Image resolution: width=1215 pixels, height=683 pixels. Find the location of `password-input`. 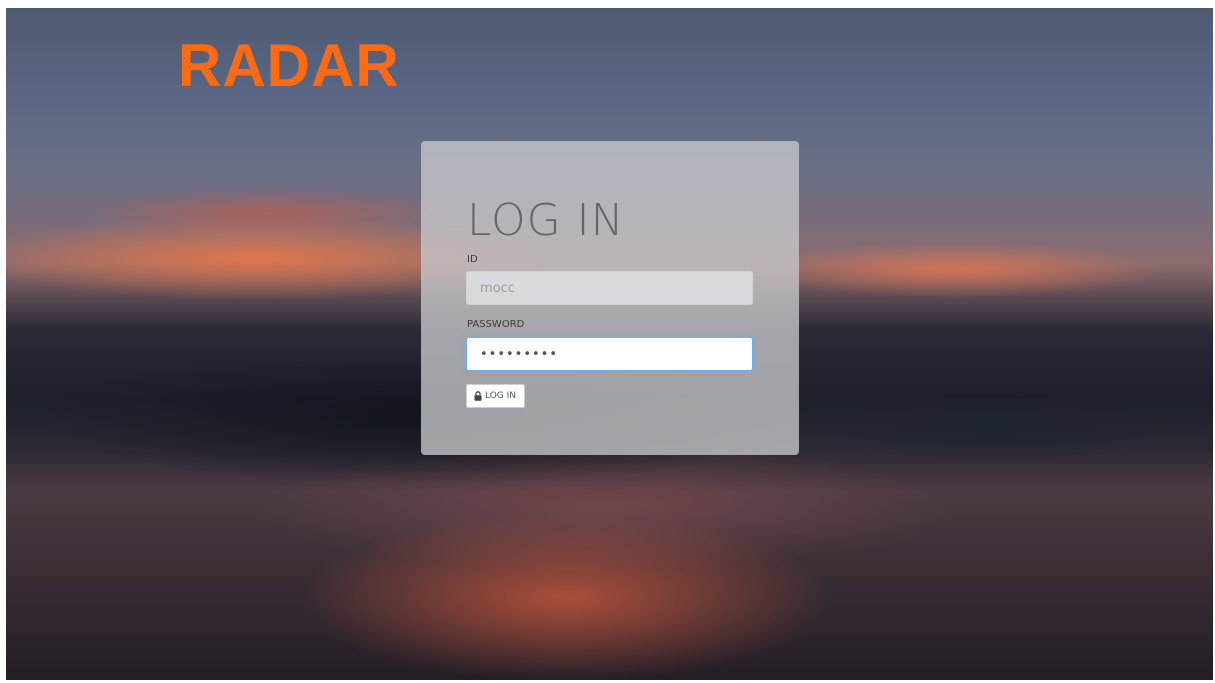

password-input is located at coordinates (609, 354).